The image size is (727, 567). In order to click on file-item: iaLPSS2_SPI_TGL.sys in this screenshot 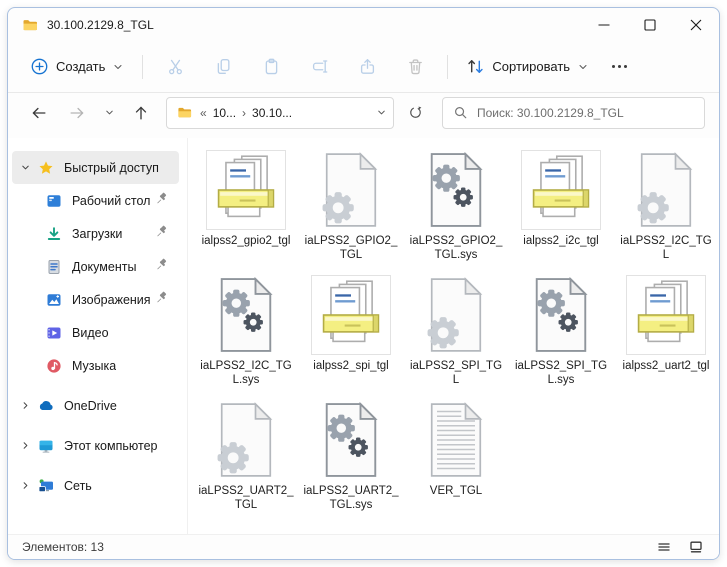, I will do `click(561, 337)`.